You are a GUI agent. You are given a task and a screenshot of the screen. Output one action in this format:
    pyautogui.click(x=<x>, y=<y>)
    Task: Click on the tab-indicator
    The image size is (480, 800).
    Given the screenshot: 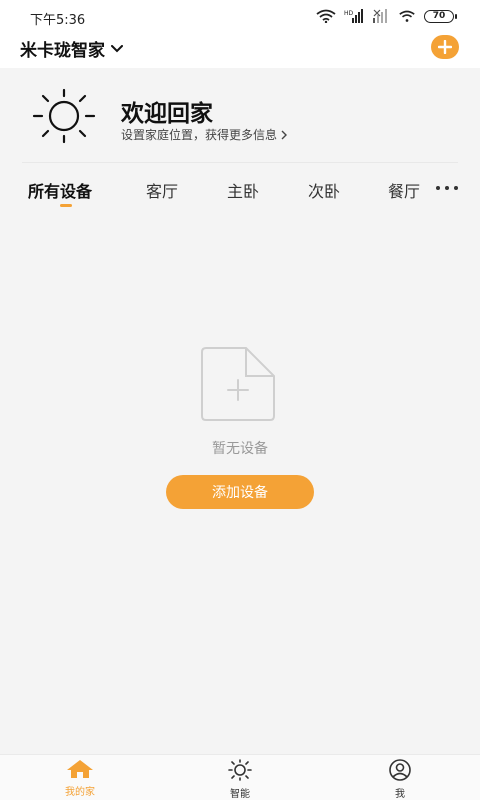 What is the action you would take?
    pyautogui.click(x=66, y=205)
    